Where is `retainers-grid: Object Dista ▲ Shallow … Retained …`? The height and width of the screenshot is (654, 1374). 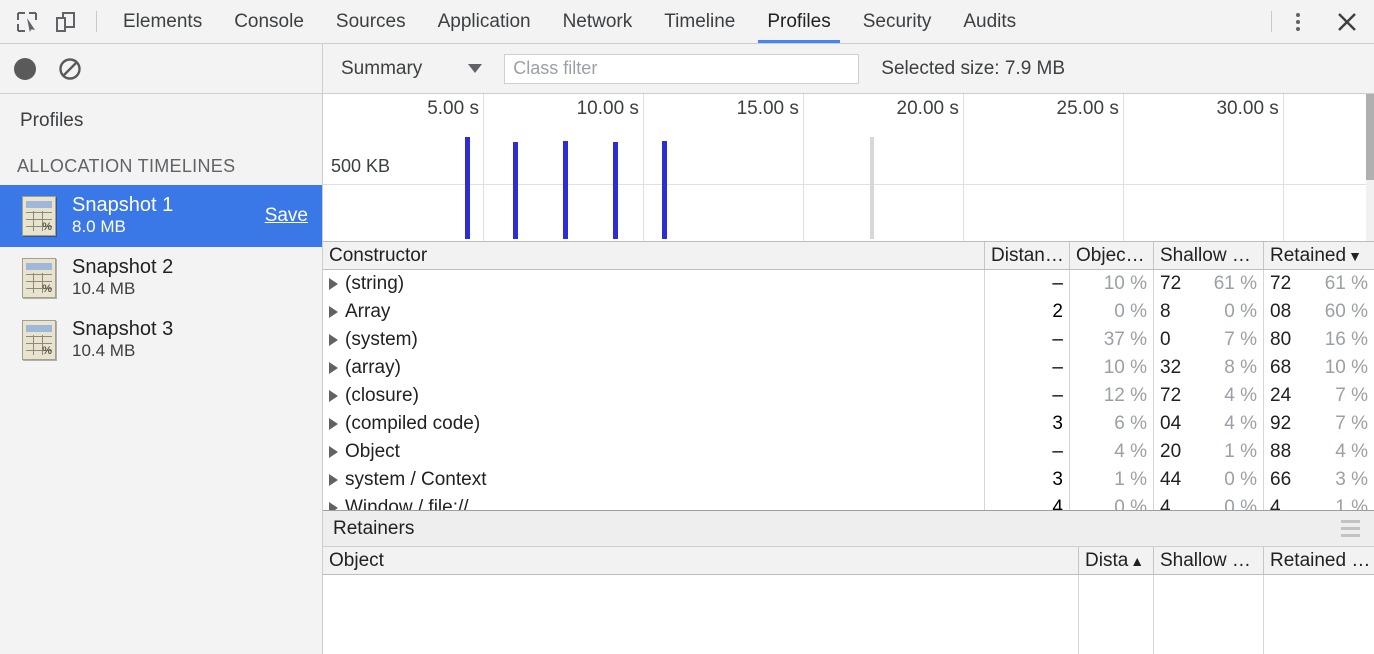 retainers-grid: Object Dista ▲ Shallow … Retained … is located at coordinates (848, 600).